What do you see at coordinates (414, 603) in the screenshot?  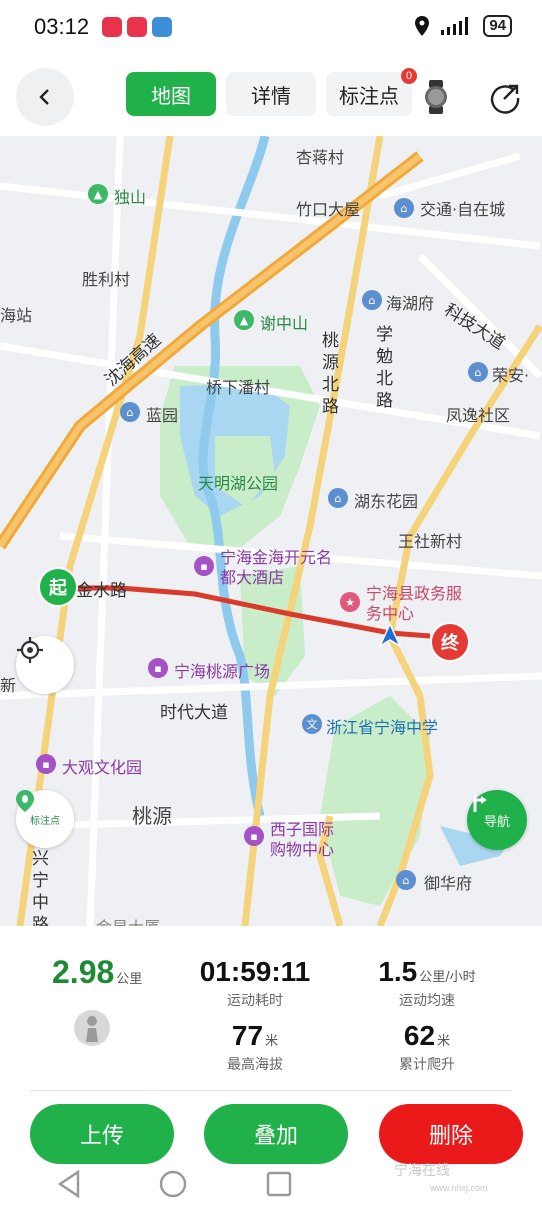 I see `map-label: 宁海县政务服务中心` at bounding box center [414, 603].